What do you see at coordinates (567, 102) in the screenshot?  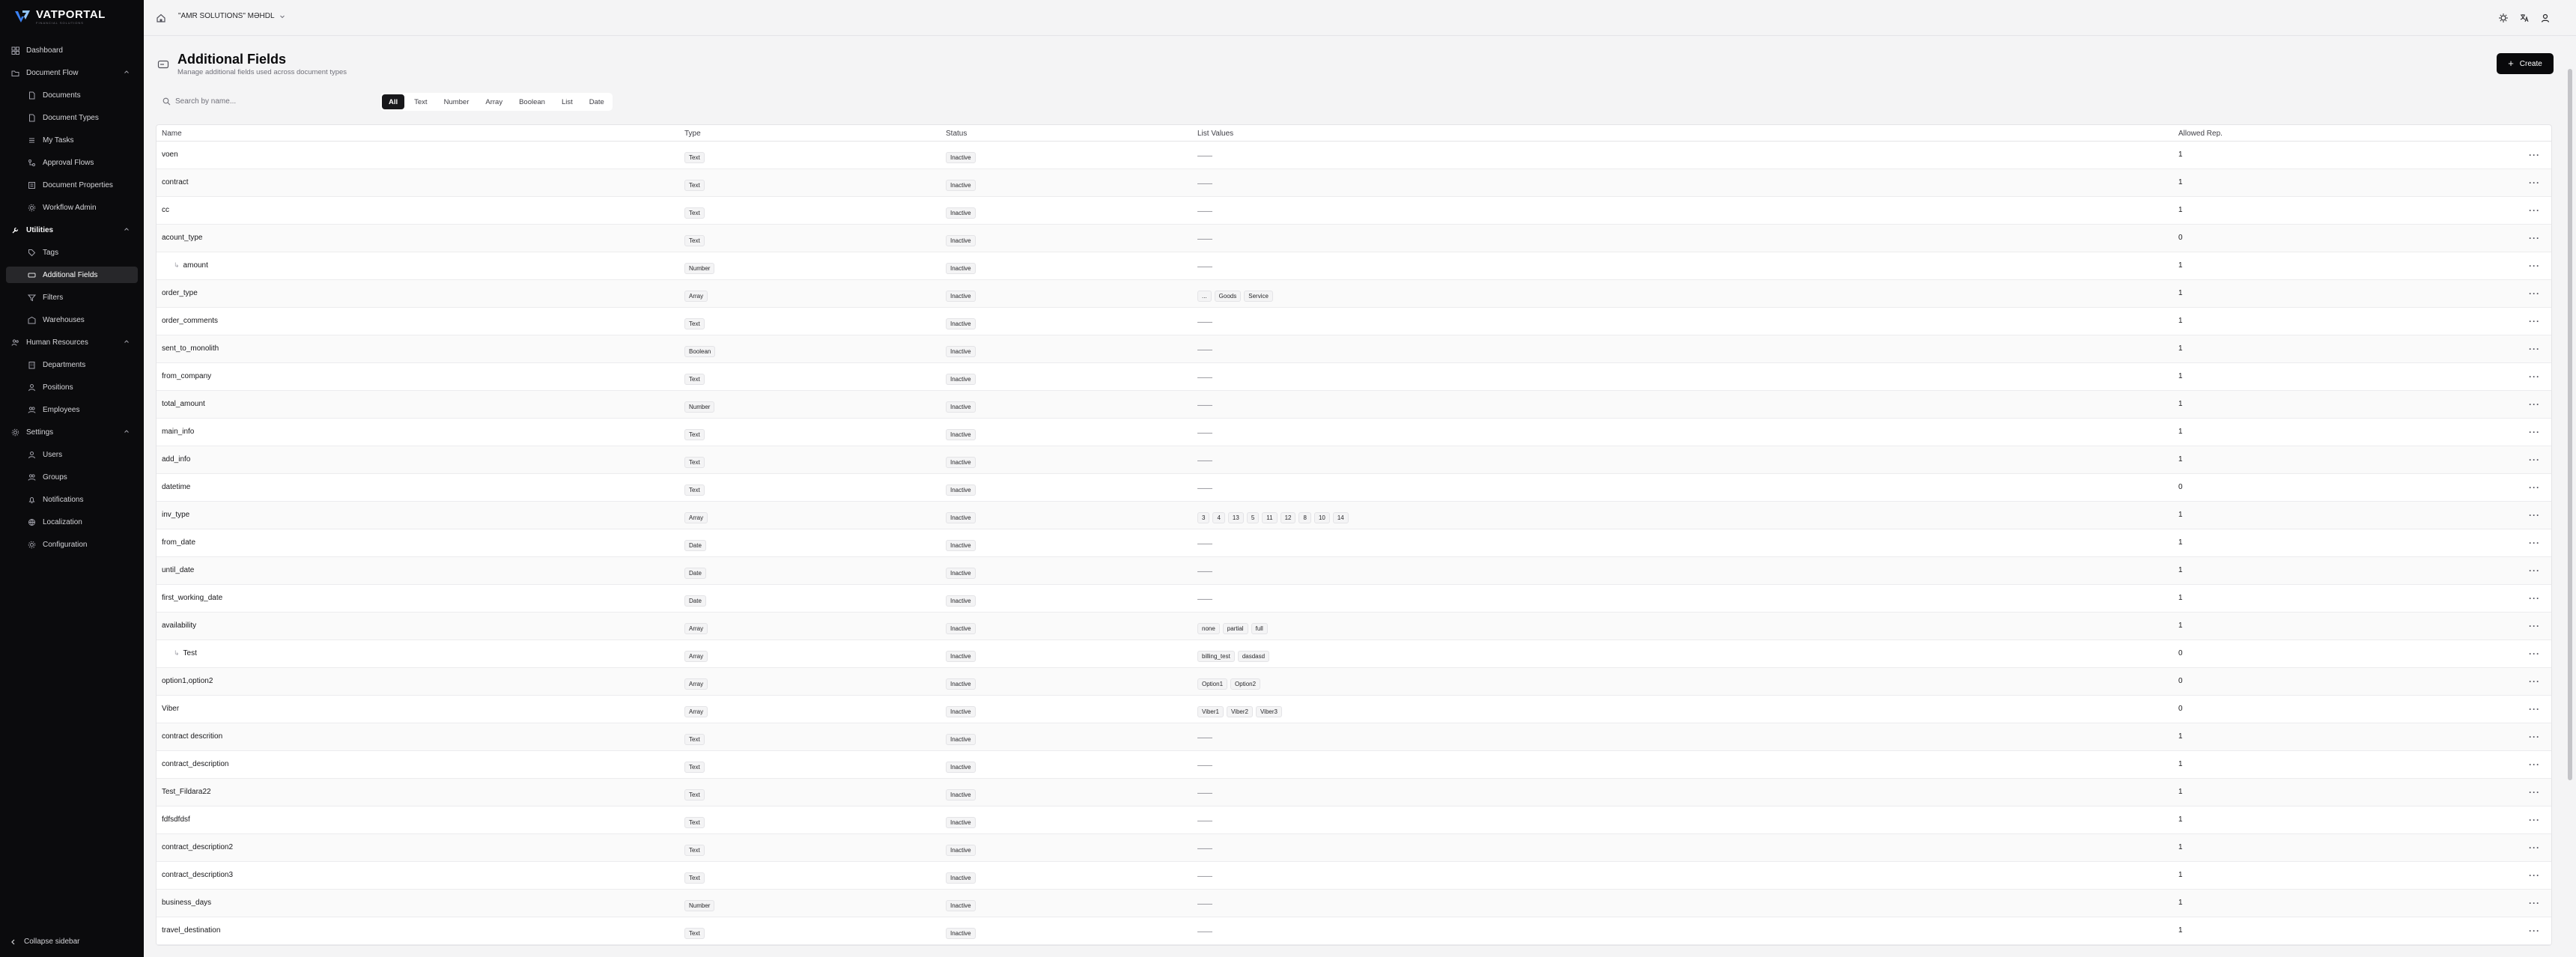 I see `filter-tab-list: List` at bounding box center [567, 102].